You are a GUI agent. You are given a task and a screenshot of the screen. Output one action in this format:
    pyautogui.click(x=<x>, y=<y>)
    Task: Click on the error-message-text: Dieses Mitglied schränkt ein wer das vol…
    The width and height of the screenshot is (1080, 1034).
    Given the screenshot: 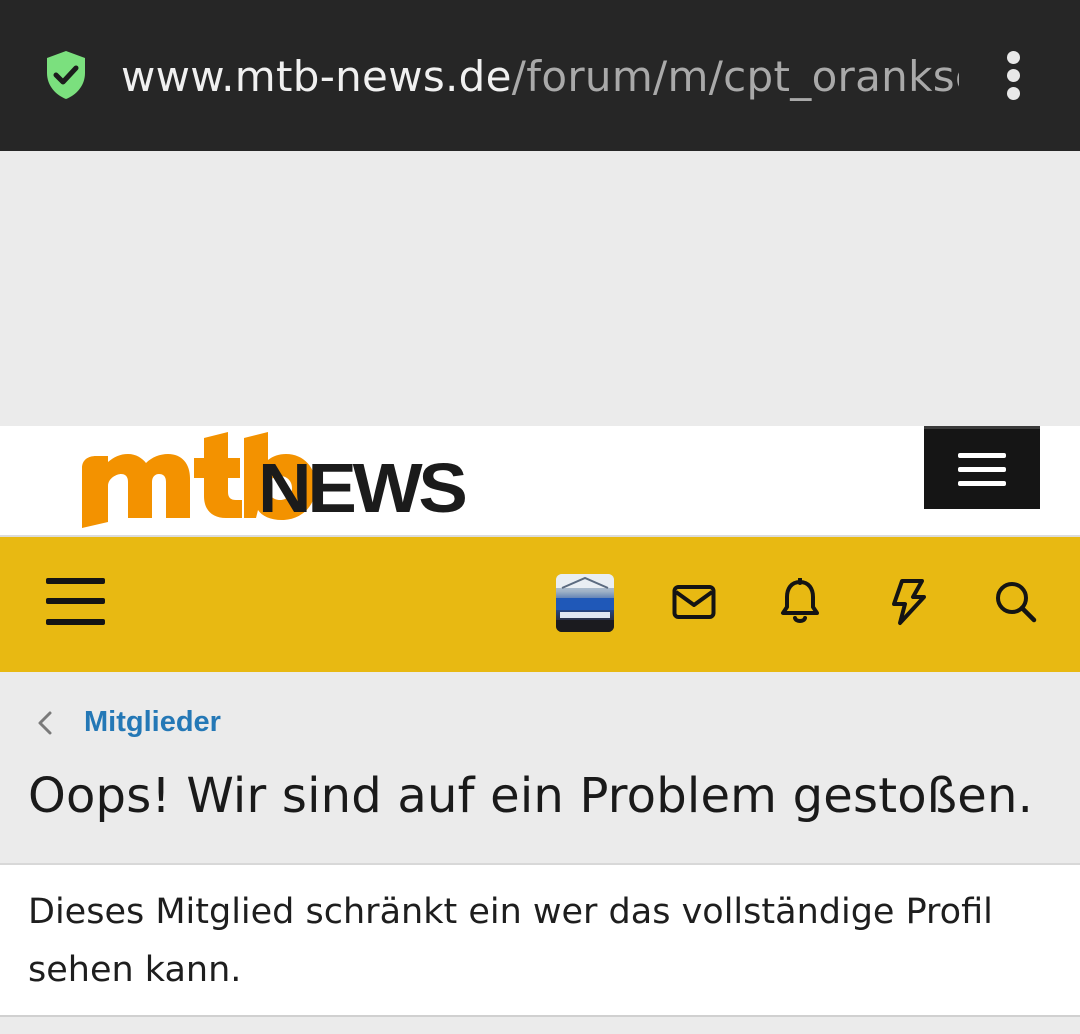 What is the action you would take?
    pyautogui.click(x=510, y=941)
    